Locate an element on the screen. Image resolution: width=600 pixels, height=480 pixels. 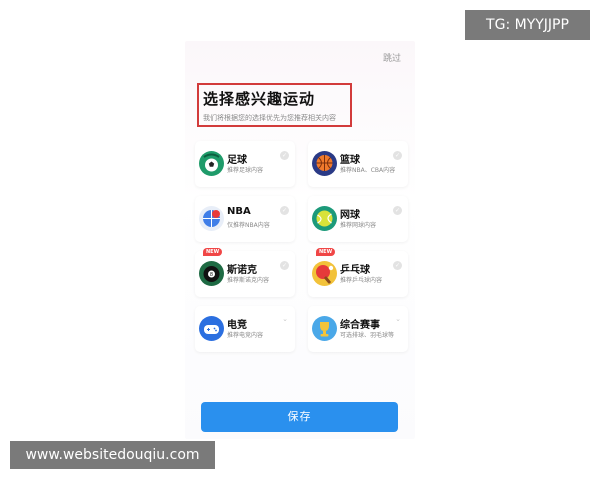
skip-button: 跳过 is located at coordinates (392, 57).